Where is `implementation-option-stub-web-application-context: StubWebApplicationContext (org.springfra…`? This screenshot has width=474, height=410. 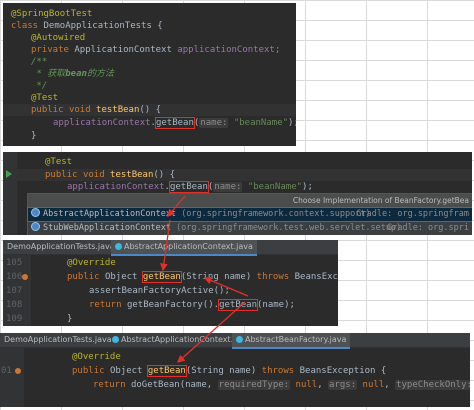 implementation-option-stub-web-application-context: StubWebApplicationContext (org.springfra… is located at coordinates (250, 228).